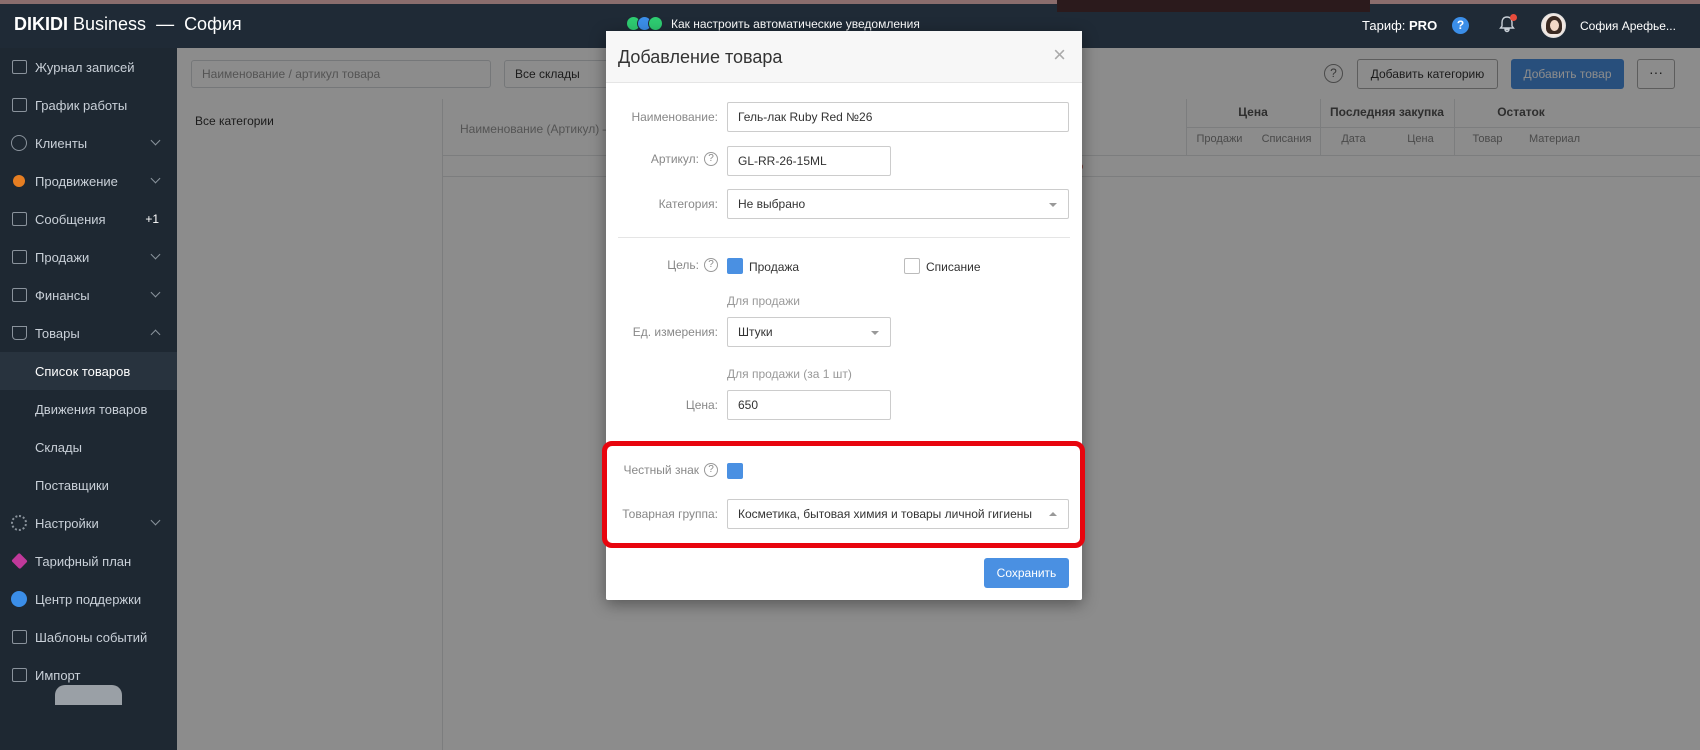 This screenshot has width=1700, height=750. I want to click on sidebar-item-product-movements: Движения товаров, so click(88, 409).